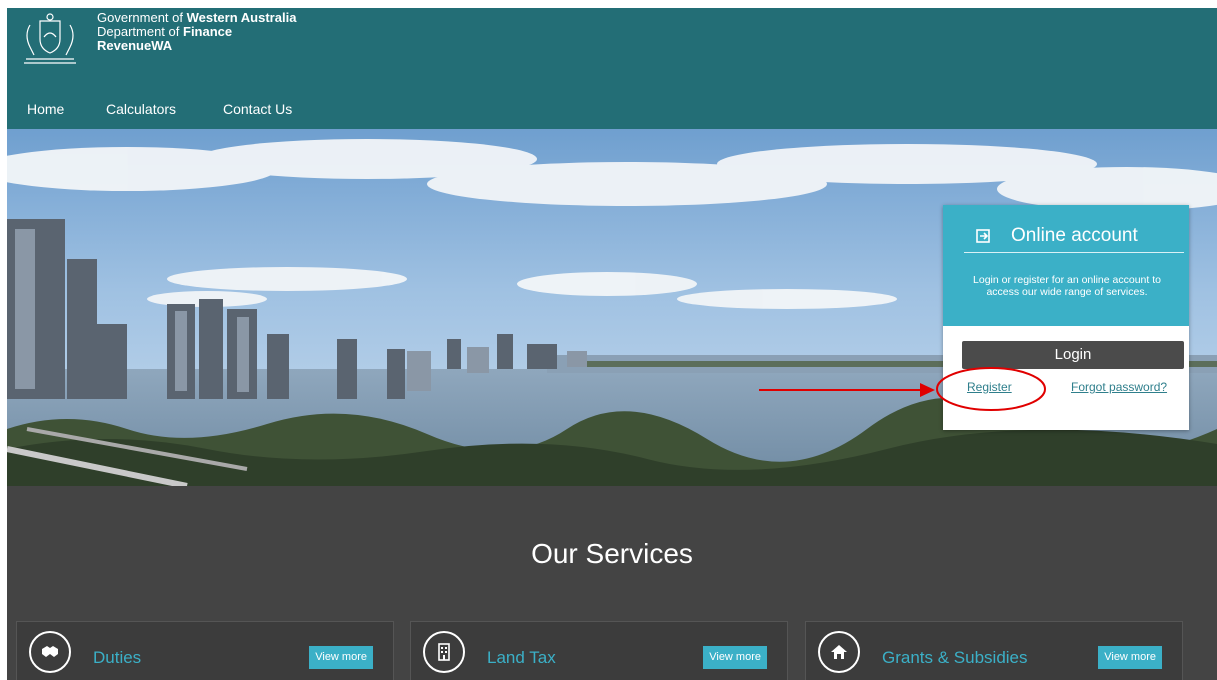 The width and height of the screenshot is (1217, 680). Describe the element at coordinates (1119, 387) in the screenshot. I see `forgot-password-link: Forgot password?` at that location.